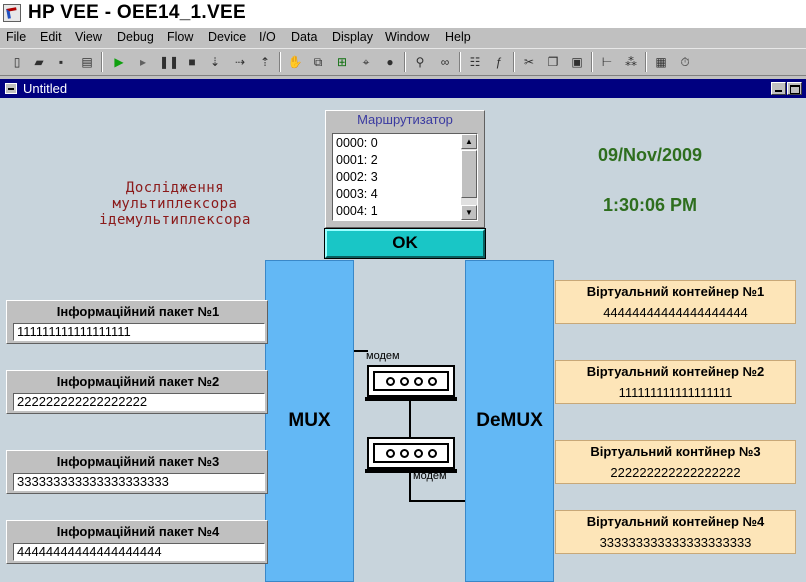 This screenshot has height=582, width=806. Describe the element at coordinates (215, 62) in the screenshot. I see `step-into-icon: ⇣` at that location.